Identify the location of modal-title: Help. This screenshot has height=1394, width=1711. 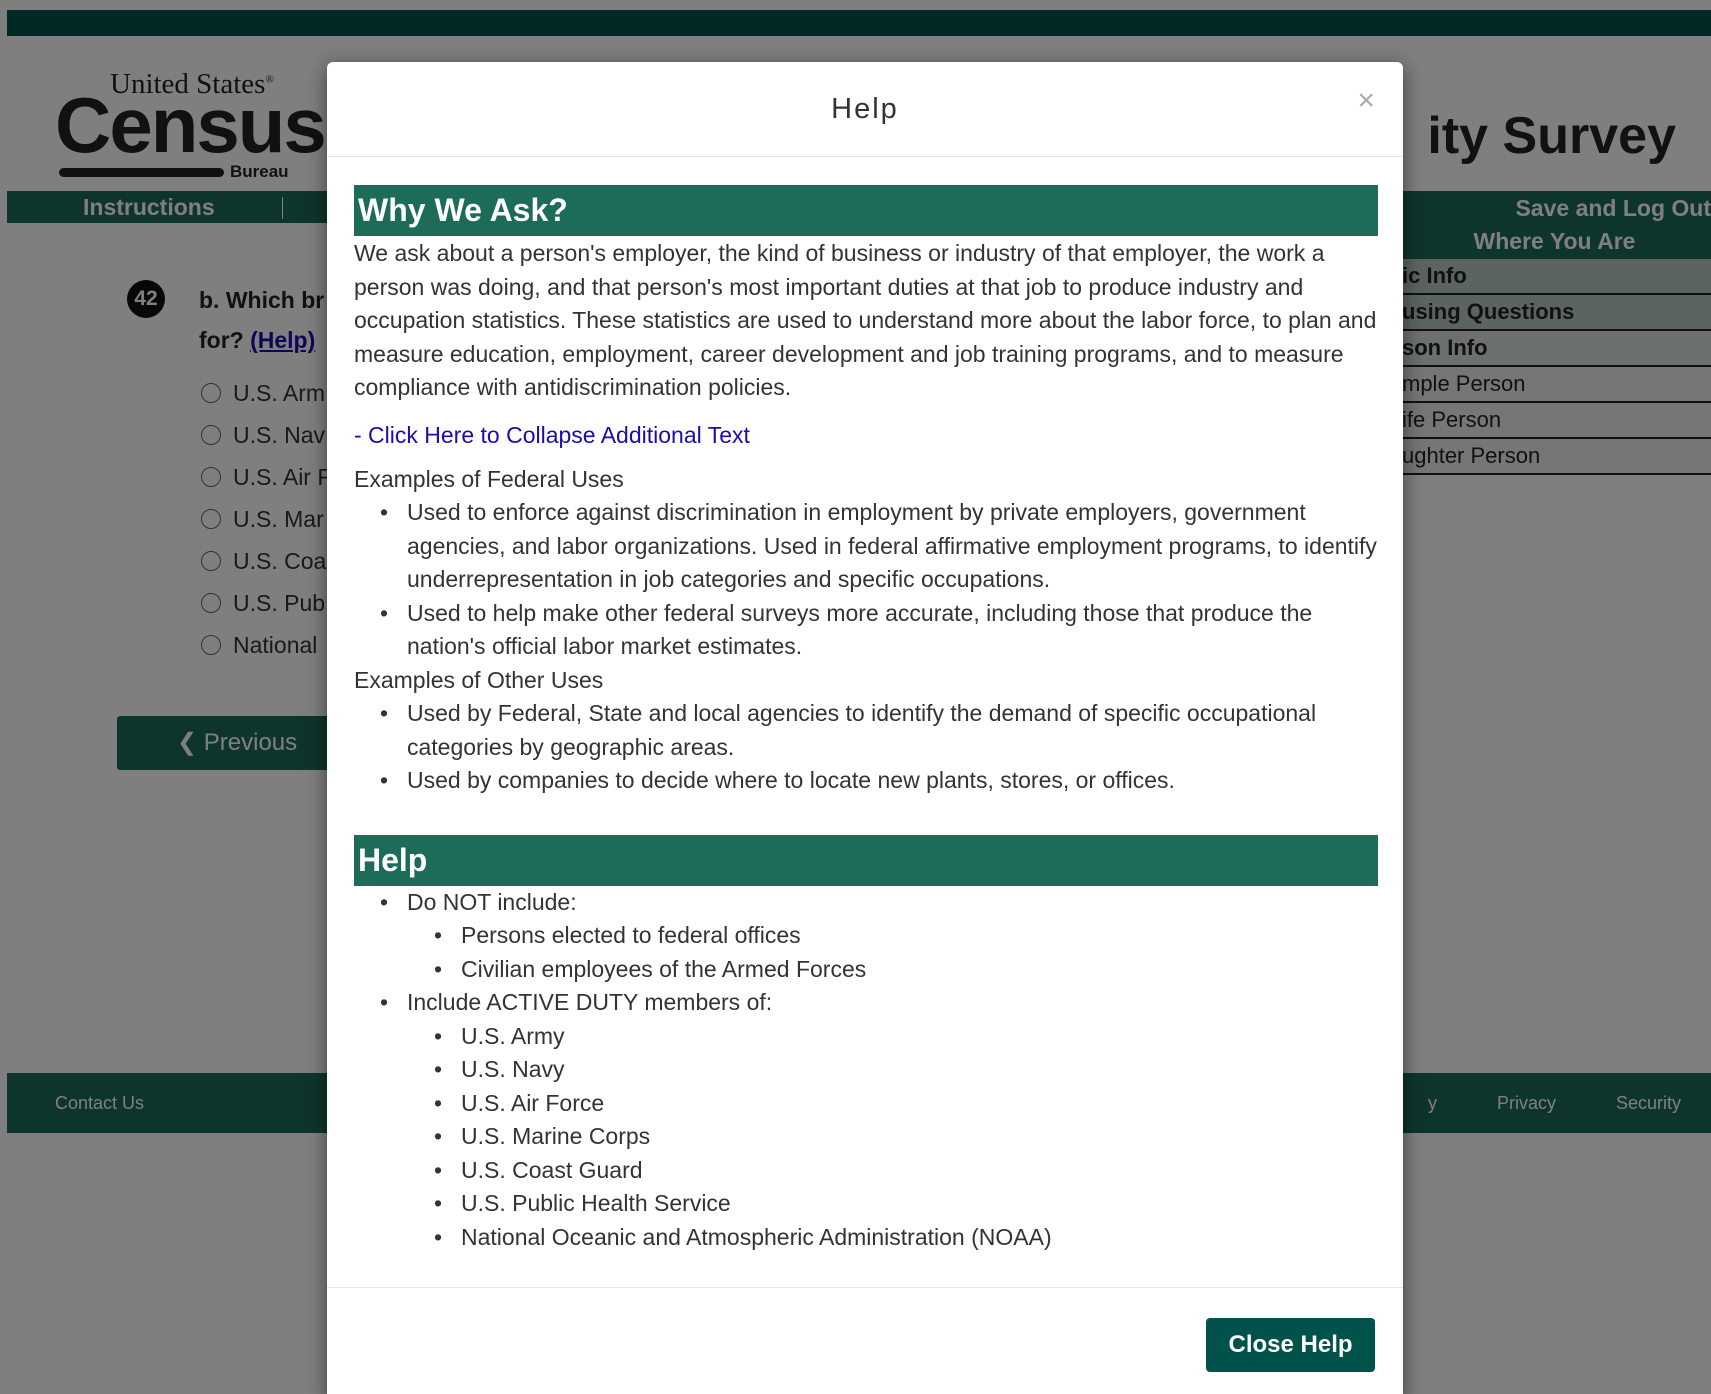
(865, 109).